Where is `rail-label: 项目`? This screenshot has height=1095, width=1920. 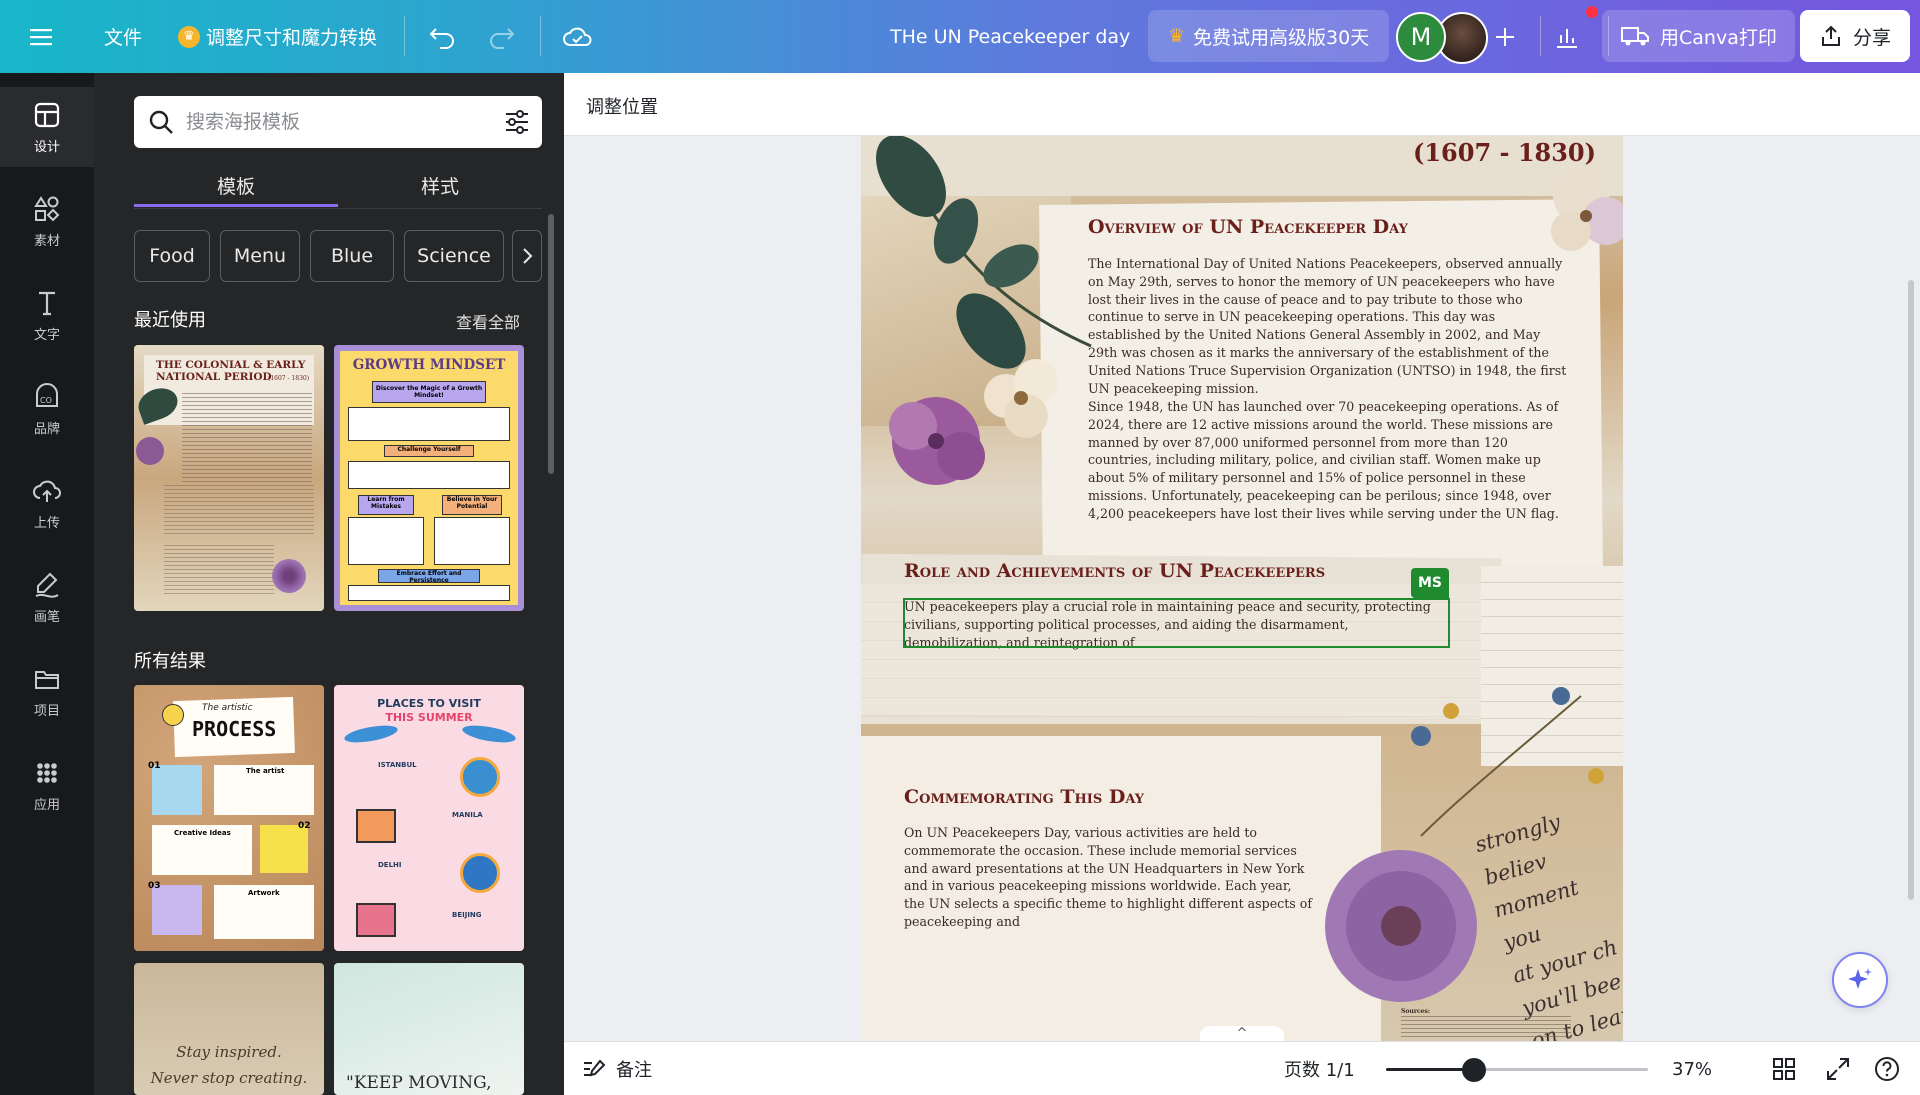 rail-label: 项目 is located at coordinates (46, 711).